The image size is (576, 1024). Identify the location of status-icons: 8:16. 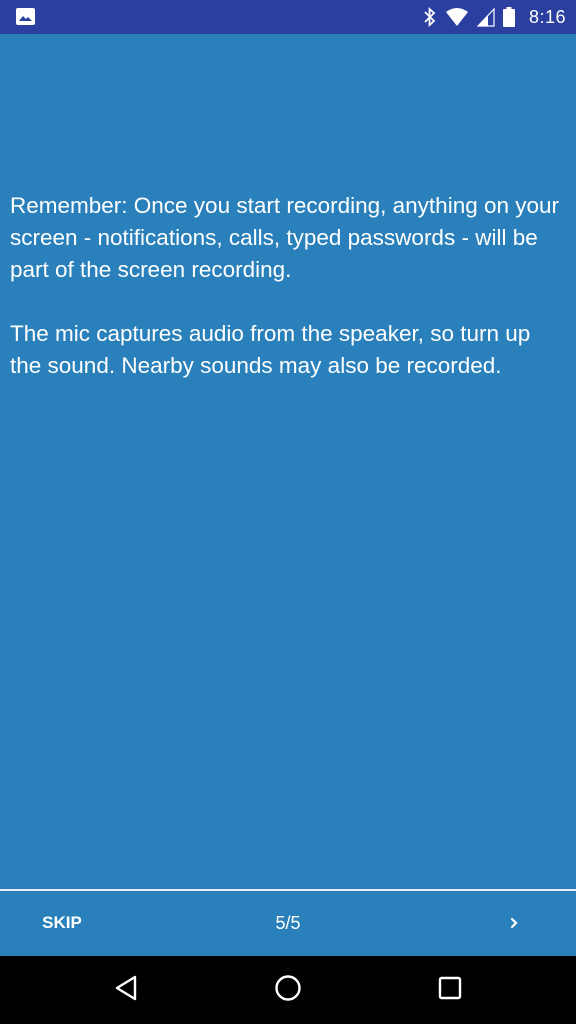
(494, 17).